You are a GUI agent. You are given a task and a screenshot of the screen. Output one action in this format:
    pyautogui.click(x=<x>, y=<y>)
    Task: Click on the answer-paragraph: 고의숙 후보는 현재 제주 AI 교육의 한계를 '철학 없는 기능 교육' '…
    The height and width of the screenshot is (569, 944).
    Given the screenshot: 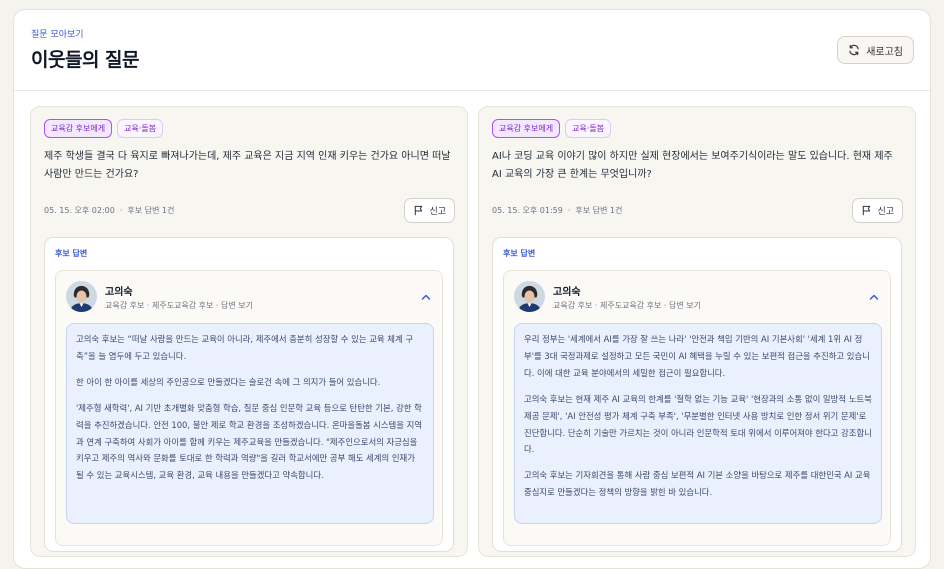 What is the action you would take?
    pyautogui.click(x=698, y=424)
    